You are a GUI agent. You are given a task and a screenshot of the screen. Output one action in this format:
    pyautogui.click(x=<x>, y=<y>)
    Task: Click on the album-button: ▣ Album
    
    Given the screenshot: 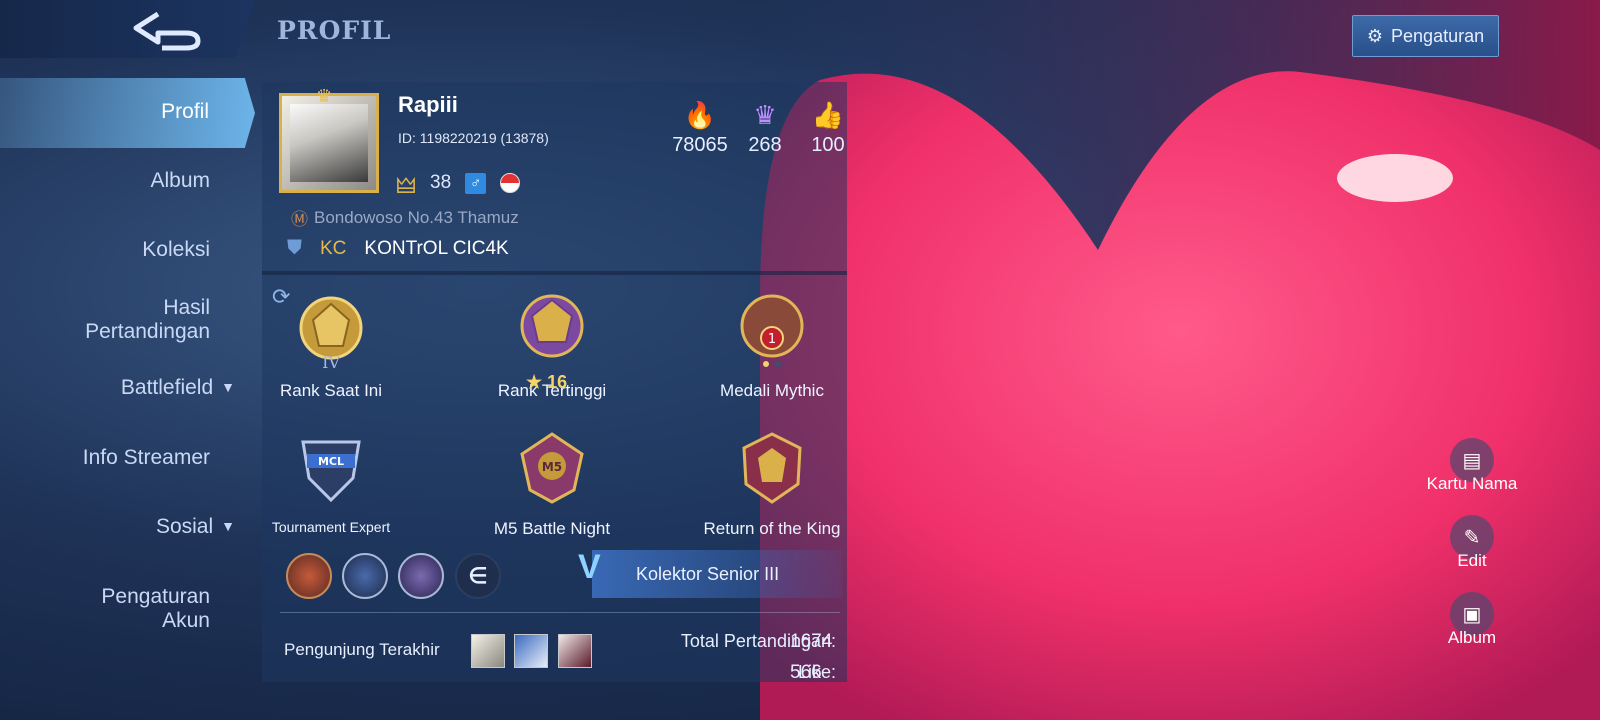 What is the action you would take?
    pyautogui.click(x=1472, y=620)
    